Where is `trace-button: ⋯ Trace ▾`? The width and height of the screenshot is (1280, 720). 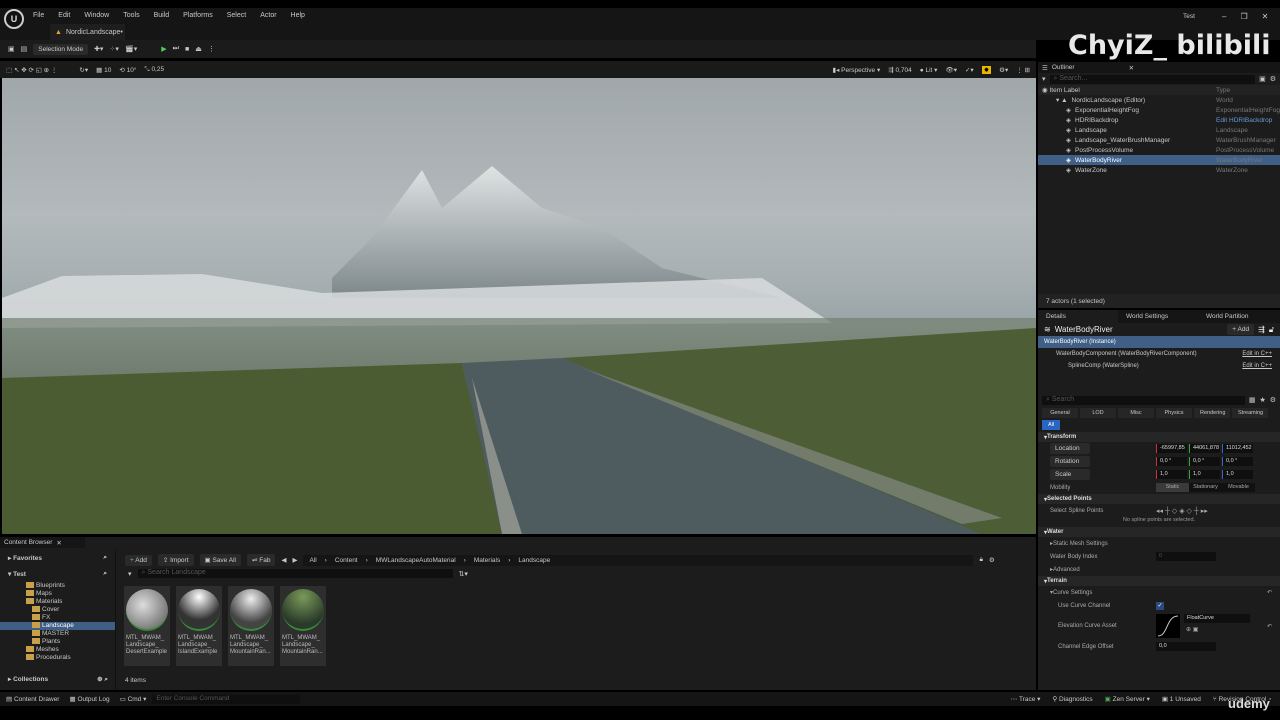
trace-button: ⋯ Trace ▾ is located at coordinates (1026, 699).